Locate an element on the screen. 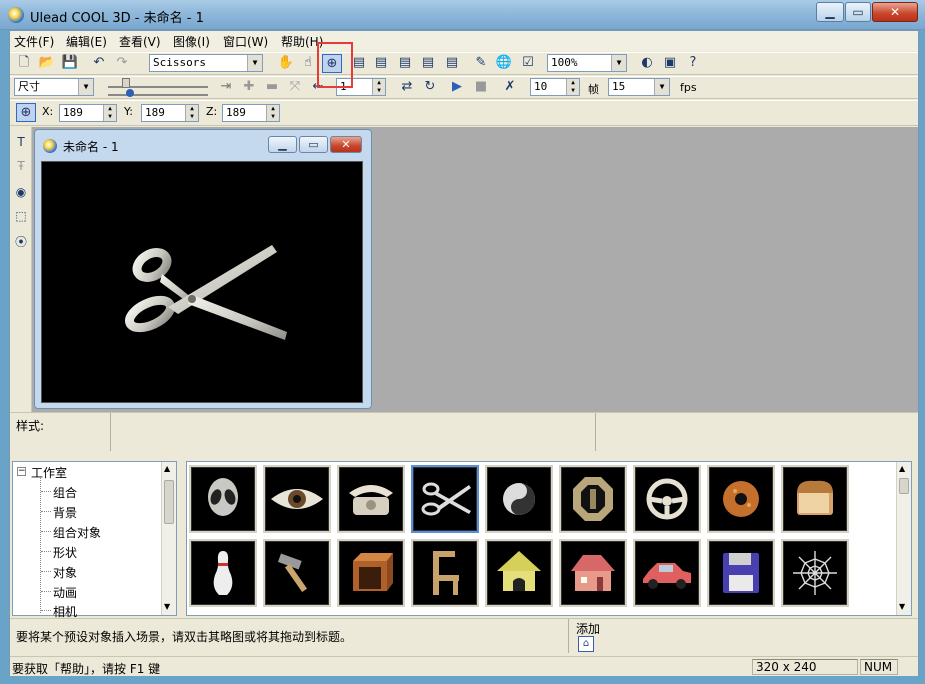 This screenshot has height=684, width=925. add-to-palette-icon: ⌂ is located at coordinates (586, 644).